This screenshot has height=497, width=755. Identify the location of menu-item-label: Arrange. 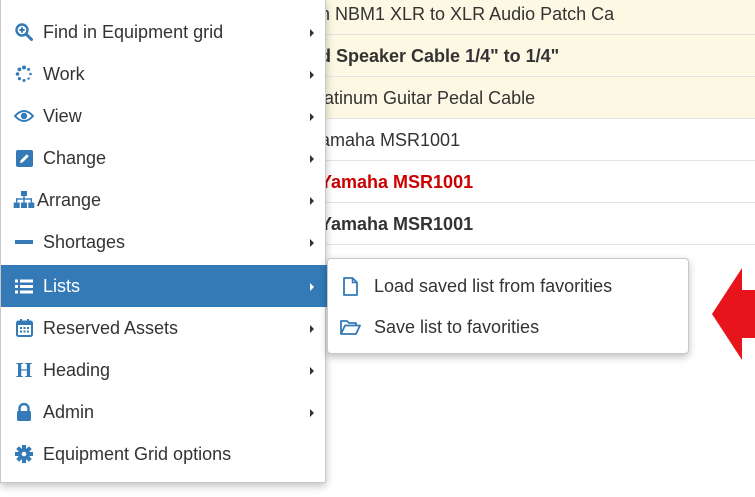
(69, 200).